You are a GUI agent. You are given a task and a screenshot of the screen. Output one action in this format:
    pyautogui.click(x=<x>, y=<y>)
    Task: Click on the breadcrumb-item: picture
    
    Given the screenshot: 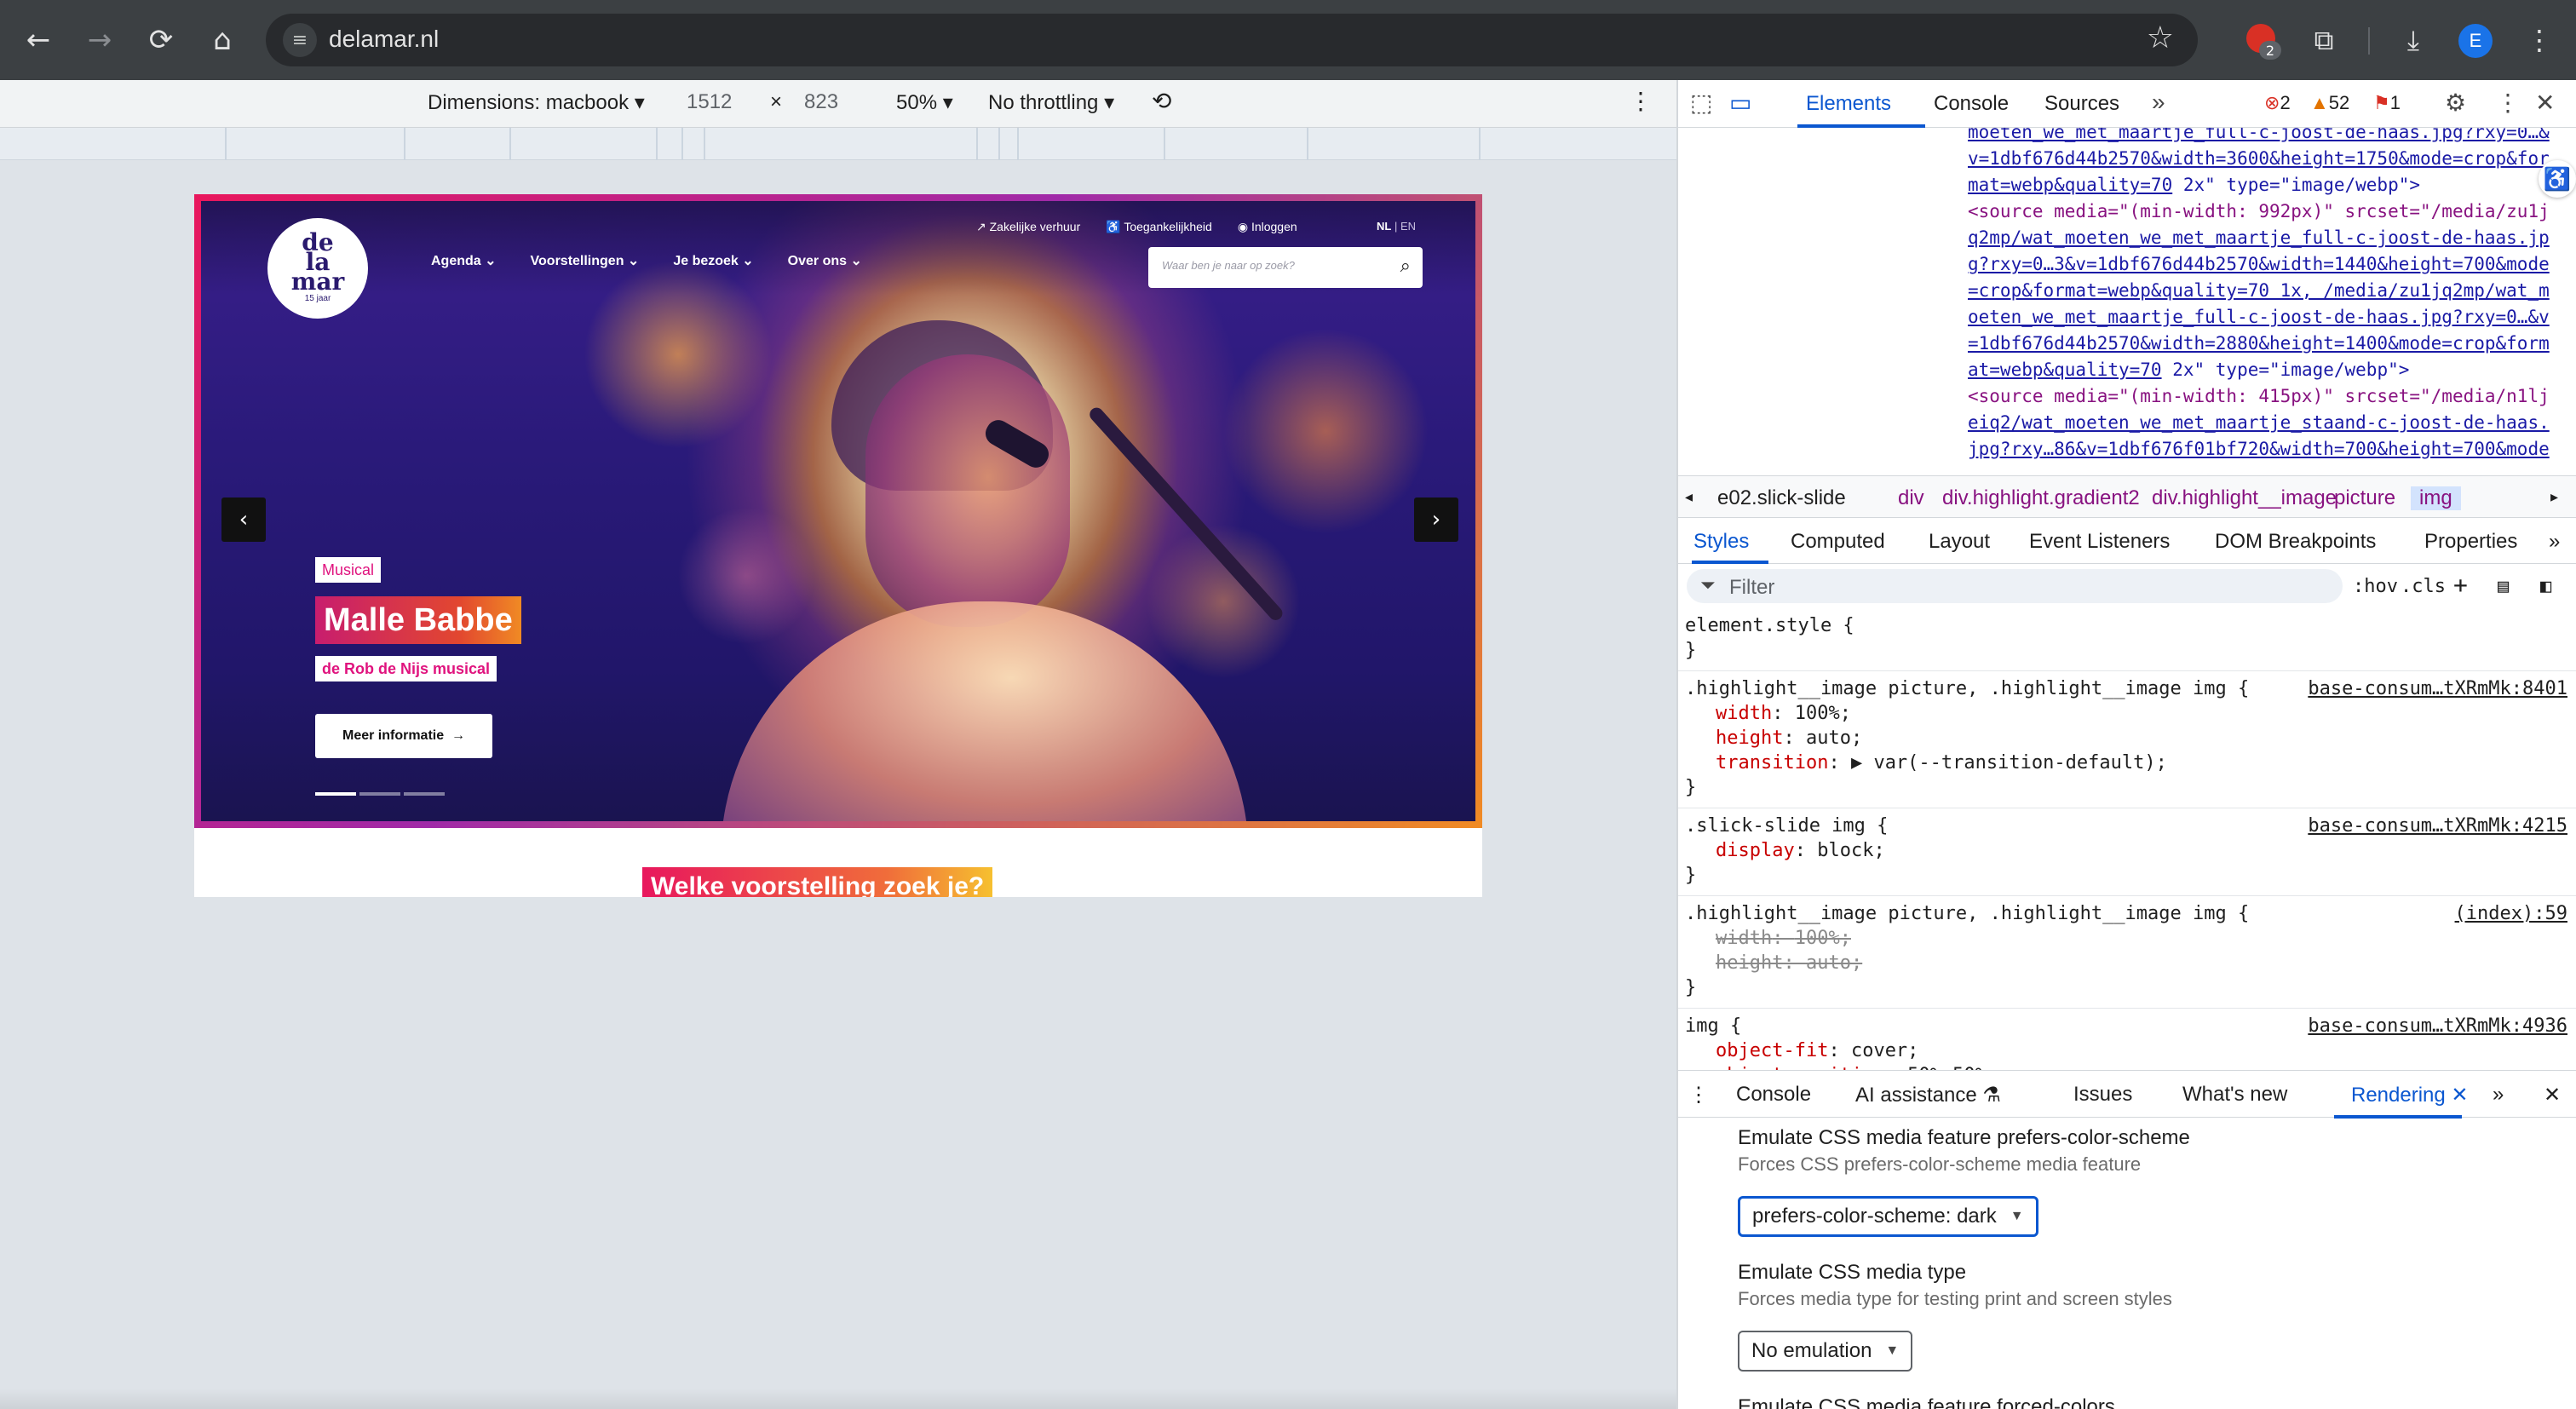 What is the action you would take?
    pyautogui.click(x=2364, y=498)
    